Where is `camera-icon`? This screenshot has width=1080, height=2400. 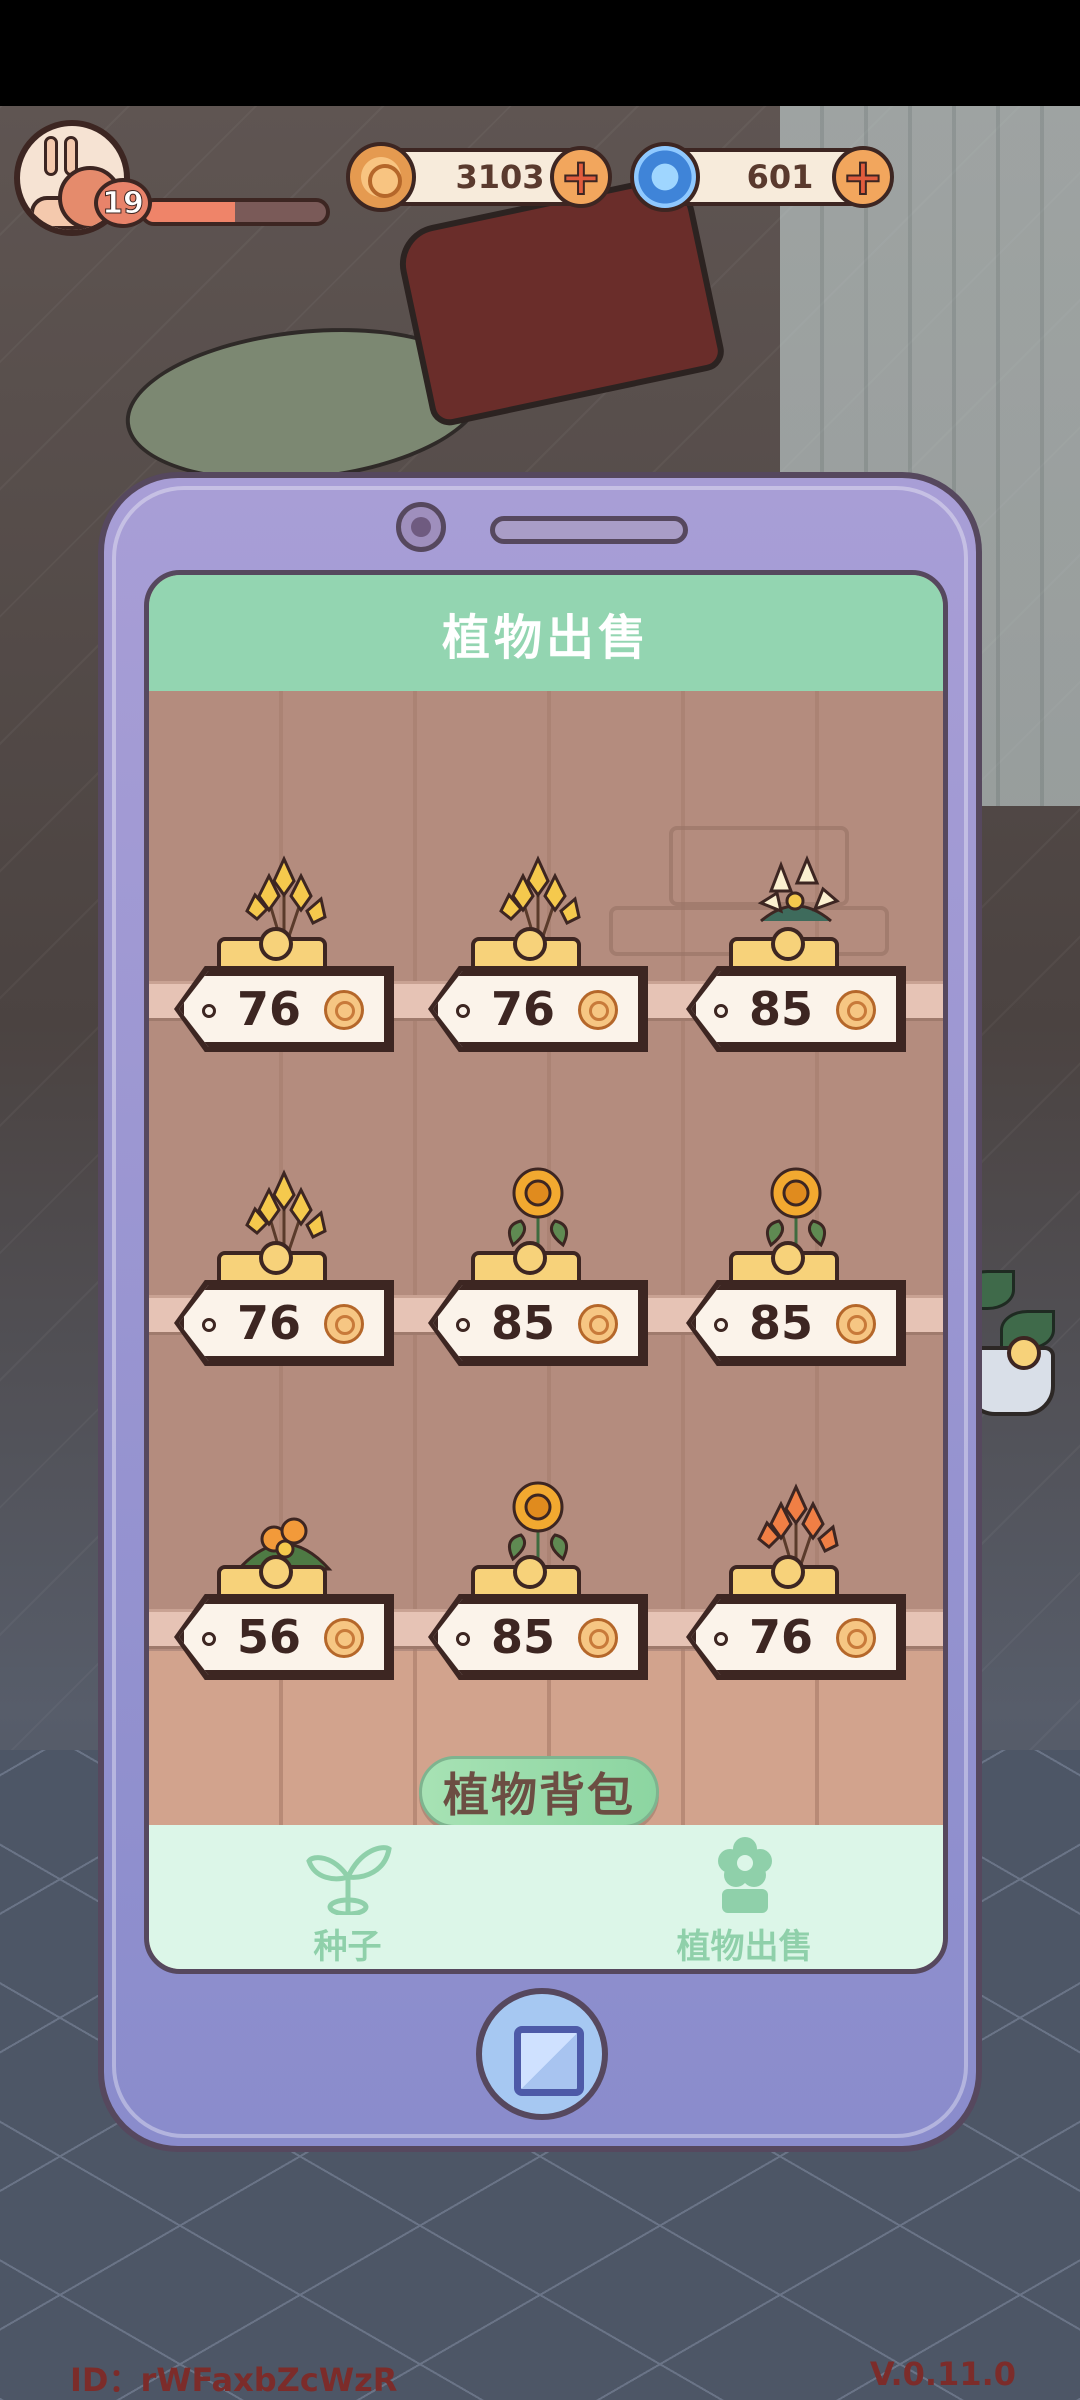
camera-icon is located at coordinates (421, 527).